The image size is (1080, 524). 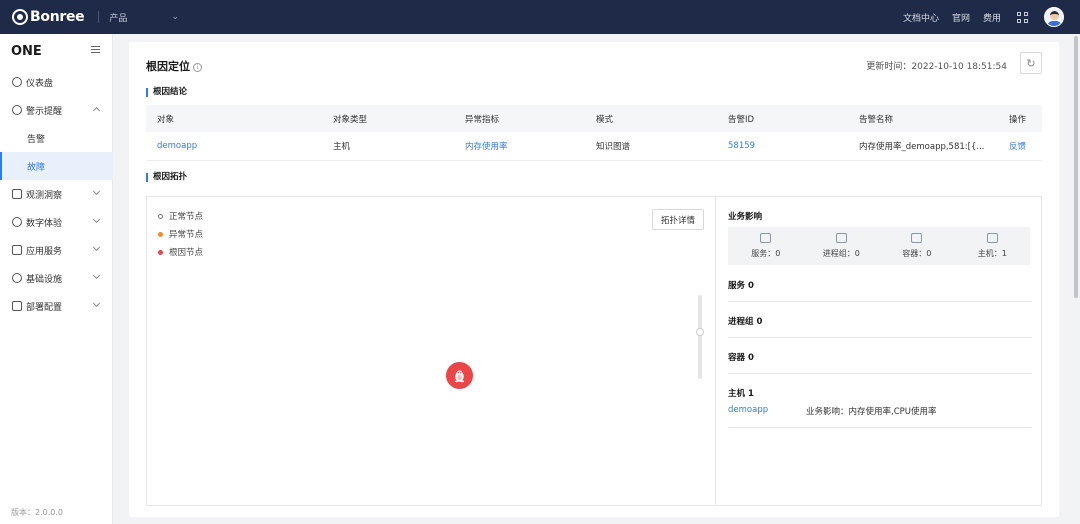 What do you see at coordinates (57, 17) in the screenshot?
I see `logo-text: Bonree` at bounding box center [57, 17].